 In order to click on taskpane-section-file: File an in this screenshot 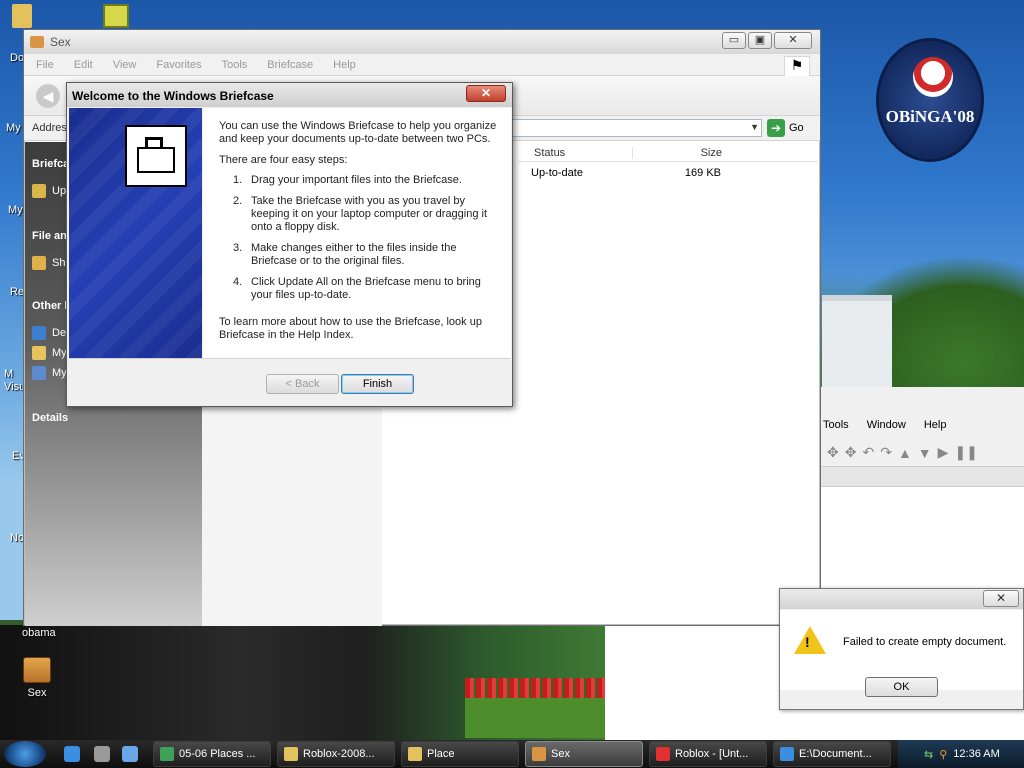, I will do `click(49, 236)`.